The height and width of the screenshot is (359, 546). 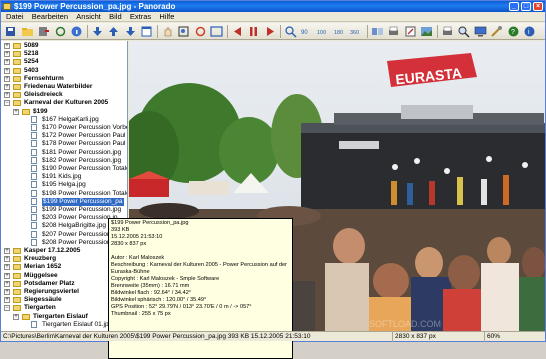 What do you see at coordinates (513, 31) in the screenshot?
I see `help-button: ?` at bounding box center [513, 31].